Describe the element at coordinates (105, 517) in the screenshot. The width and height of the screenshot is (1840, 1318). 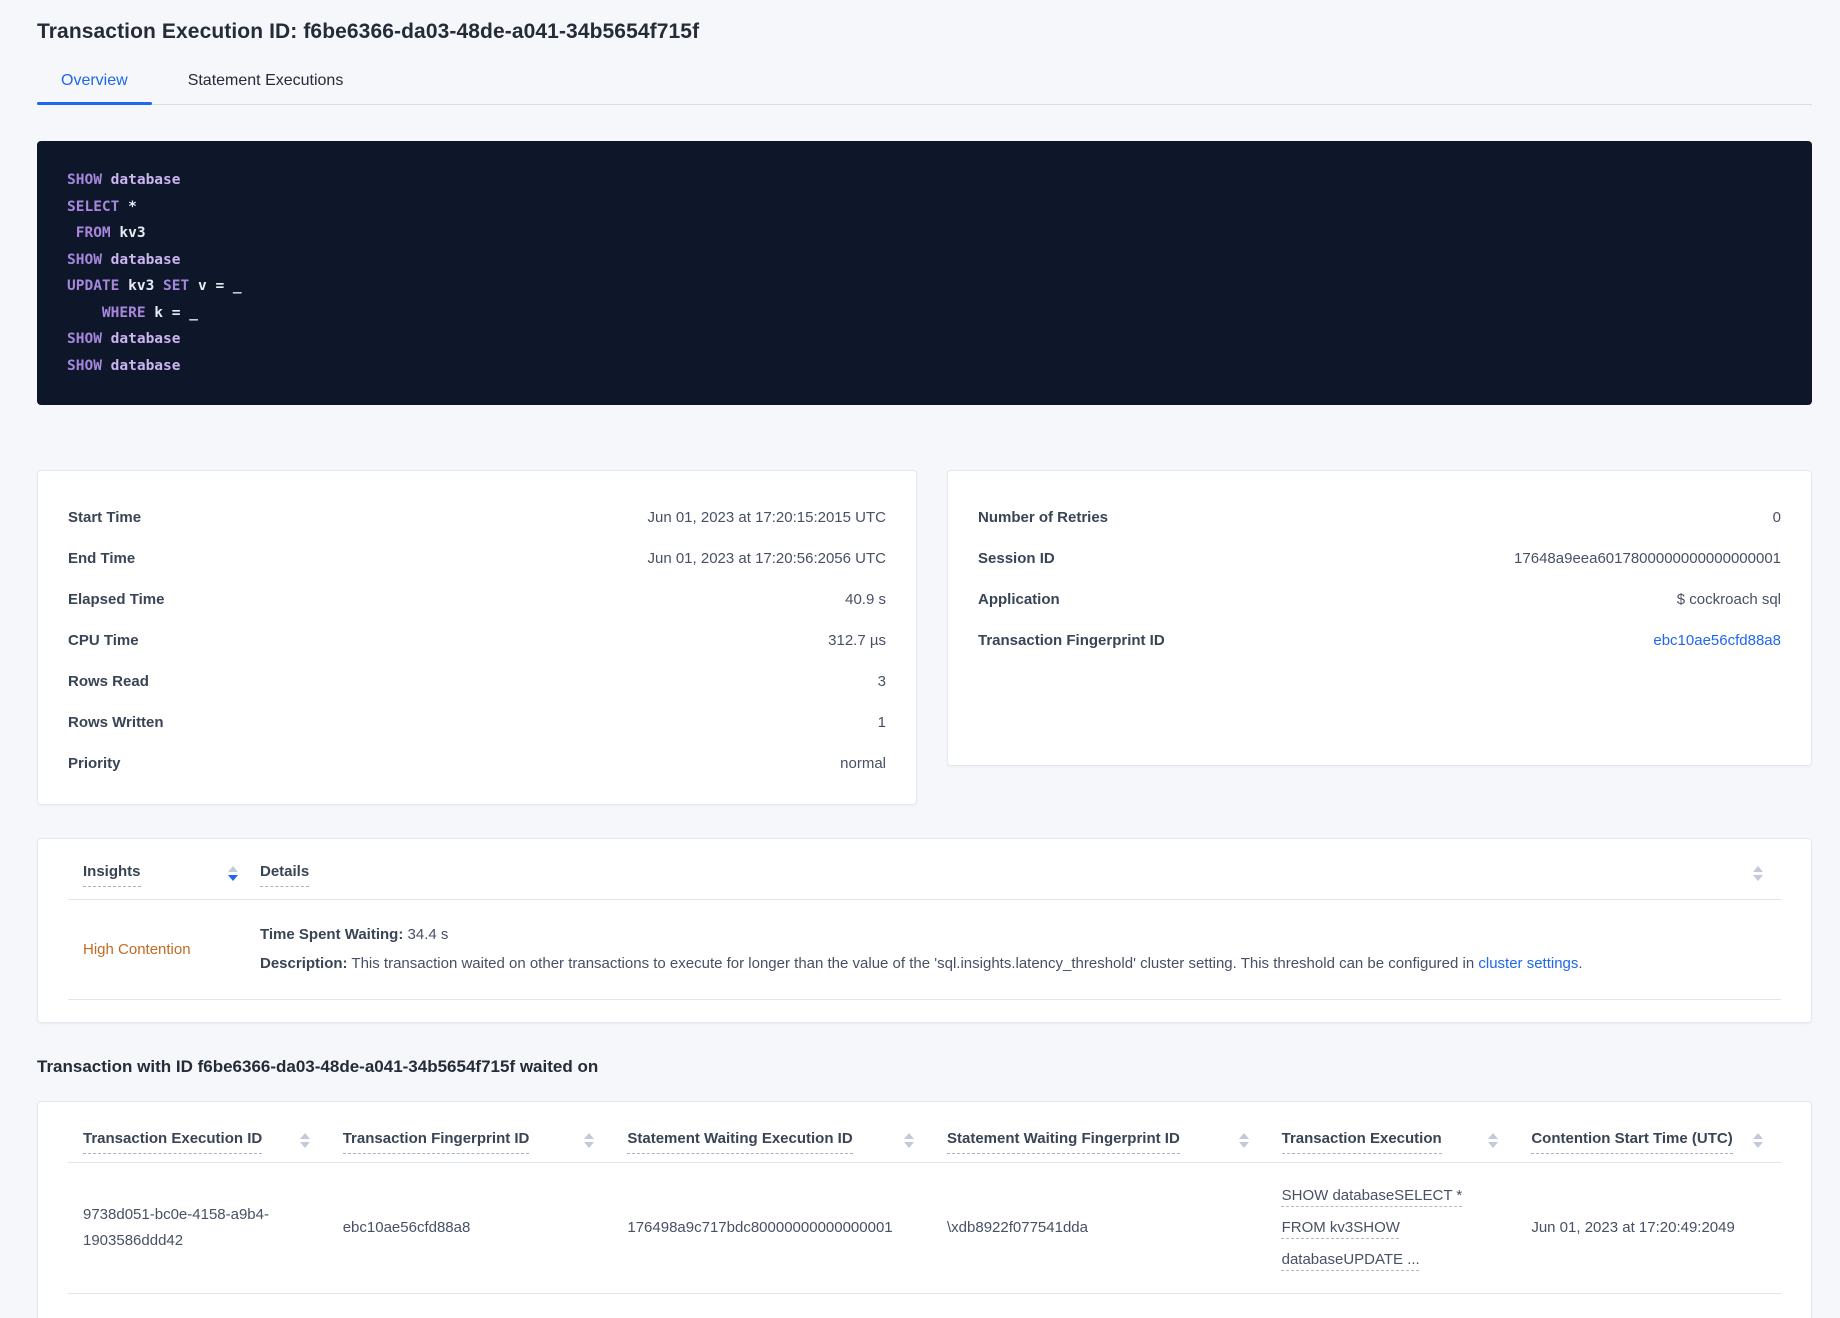
I see `kv-label: Start Time` at that location.